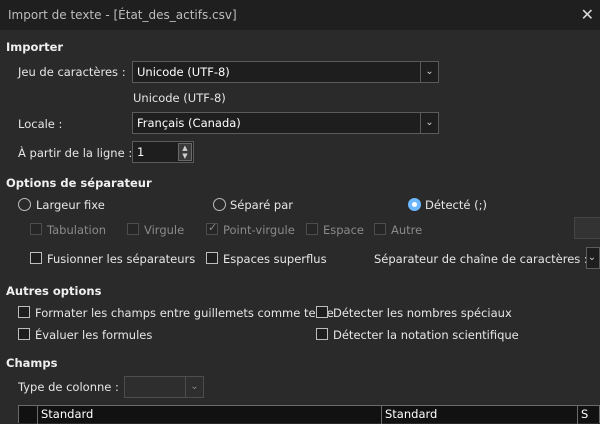 The height and width of the screenshot is (424, 600). Describe the element at coordinates (133, 229) in the screenshot. I see `checkbox-comma` at that location.